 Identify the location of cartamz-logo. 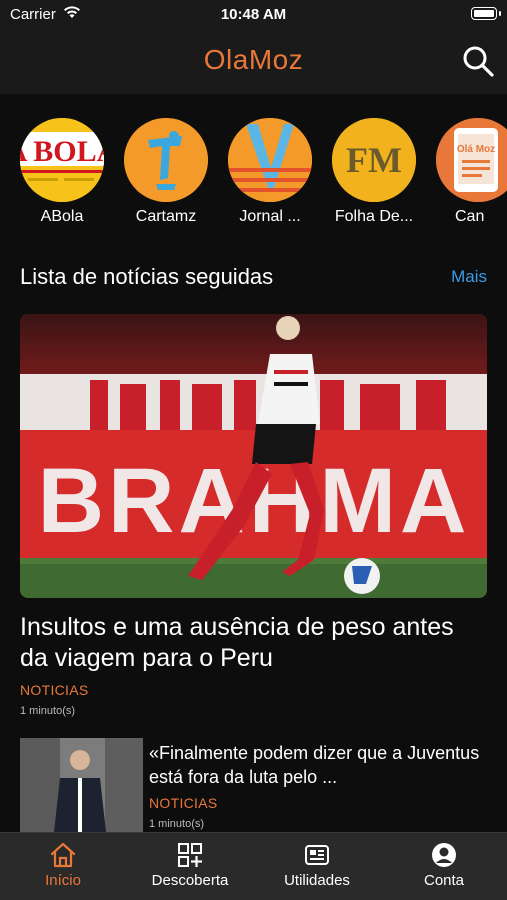
(166, 160).